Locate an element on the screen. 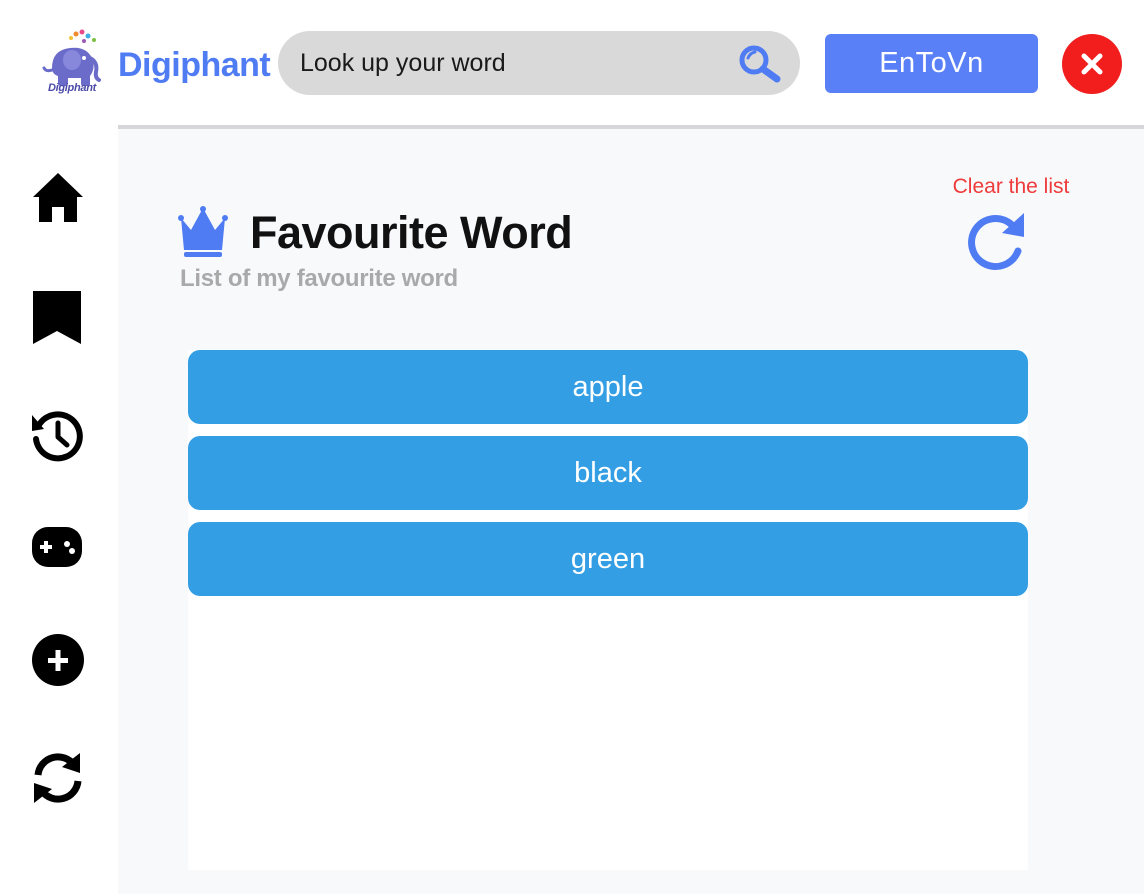  bookmark-icon is located at coordinates (58, 317).